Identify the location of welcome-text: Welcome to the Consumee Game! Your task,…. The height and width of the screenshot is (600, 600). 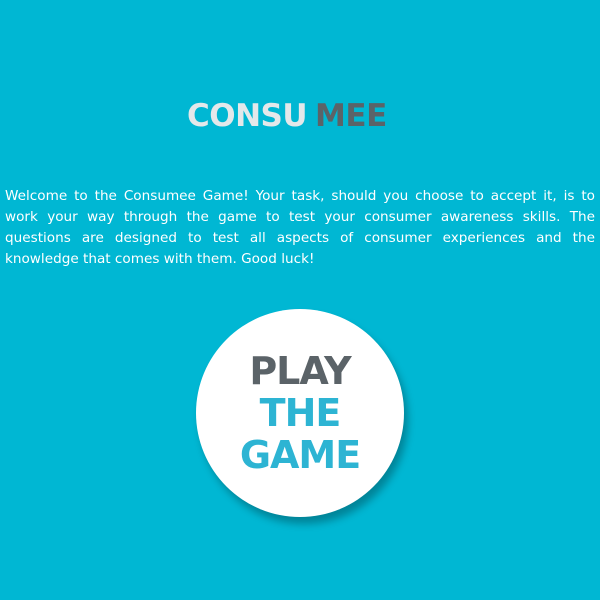
(300, 227).